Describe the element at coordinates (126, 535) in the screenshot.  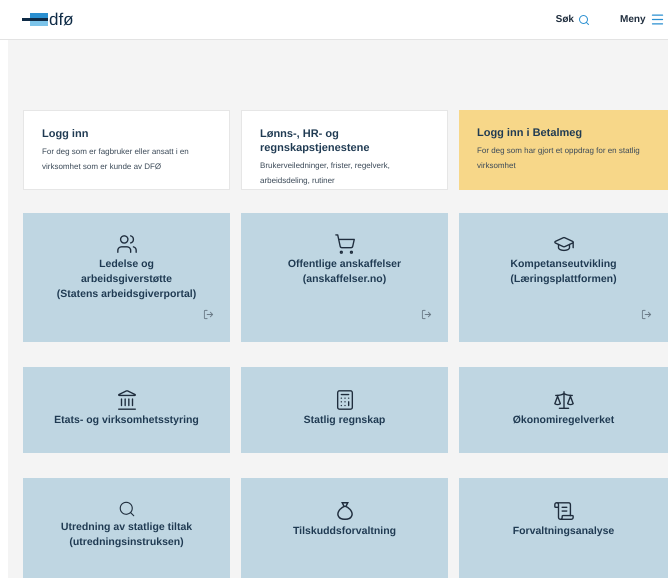
I see `tile-title: Utredning av statlige tiltak (utredningsinstruksen)` at that location.